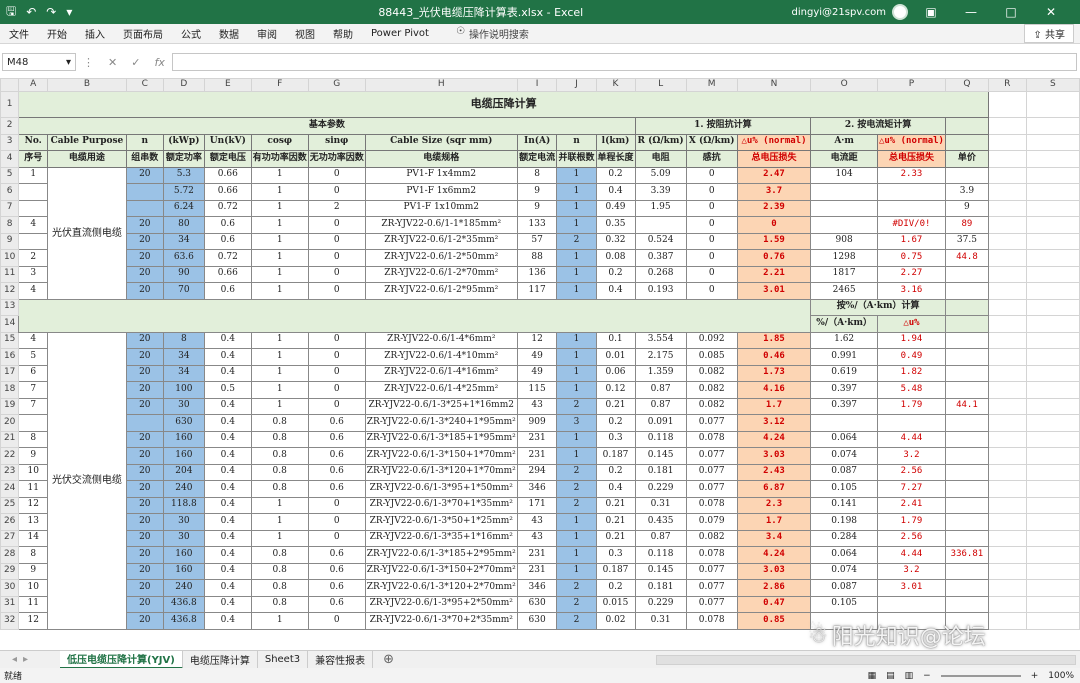  Describe the element at coordinates (441, 208) in the screenshot. I see `cell: PV1-F 1x10mm2` at that location.